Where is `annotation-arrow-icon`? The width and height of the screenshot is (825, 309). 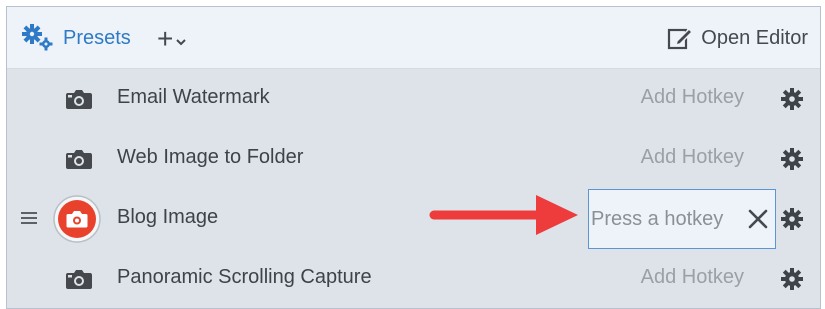
annotation-arrow-icon is located at coordinates (503, 215).